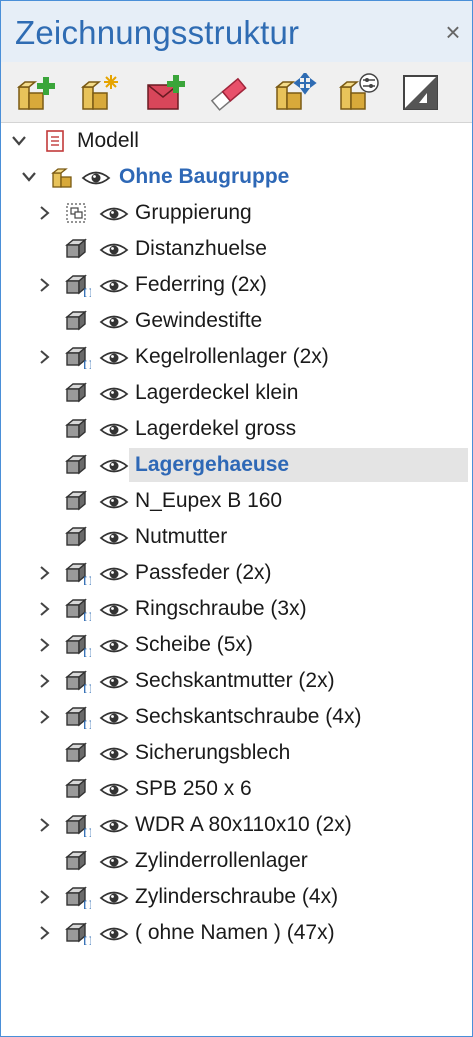 Image resolution: width=473 pixels, height=1037 pixels. I want to click on new-assembly-button, so click(35, 93).